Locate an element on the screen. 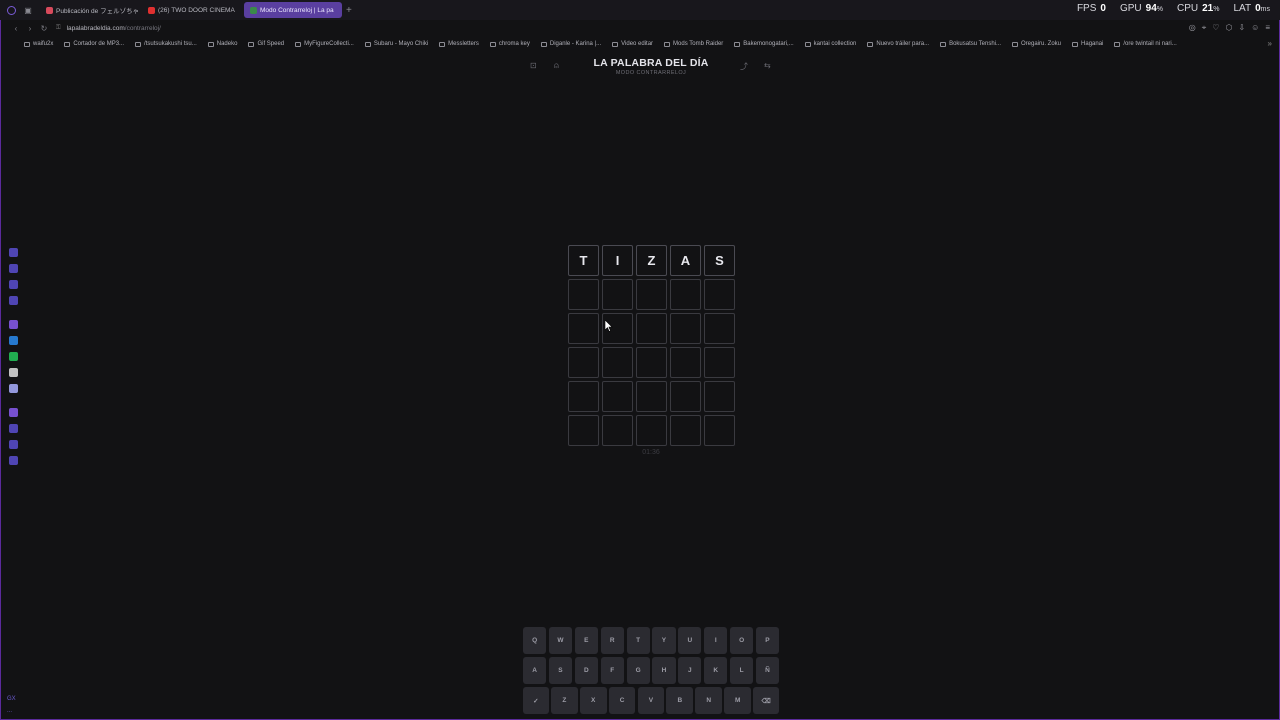 The image size is (1280, 720). bookmark-item: Mods Tomb Raider is located at coordinates (693, 44).